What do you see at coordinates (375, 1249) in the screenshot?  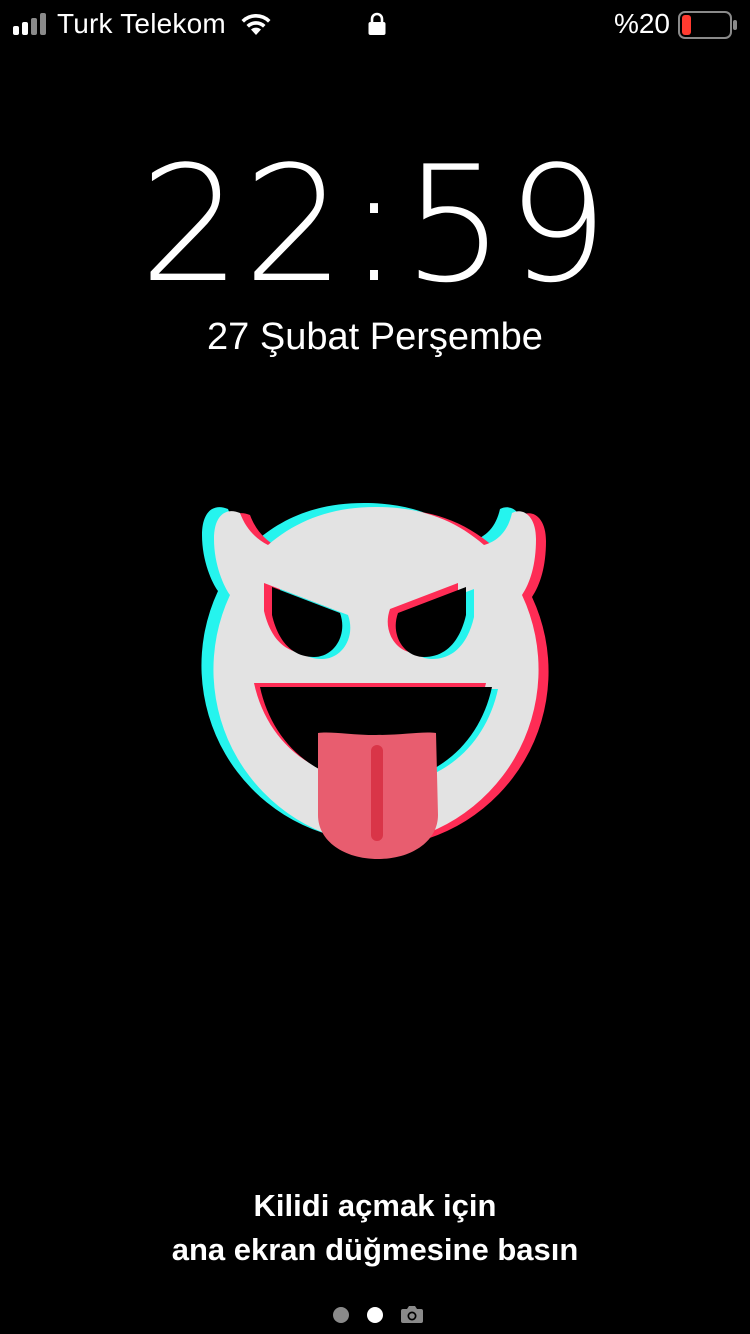 I see `unlock-hint-line-2: ana ekran düğmesine basın` at bounding box center [375, 1249].